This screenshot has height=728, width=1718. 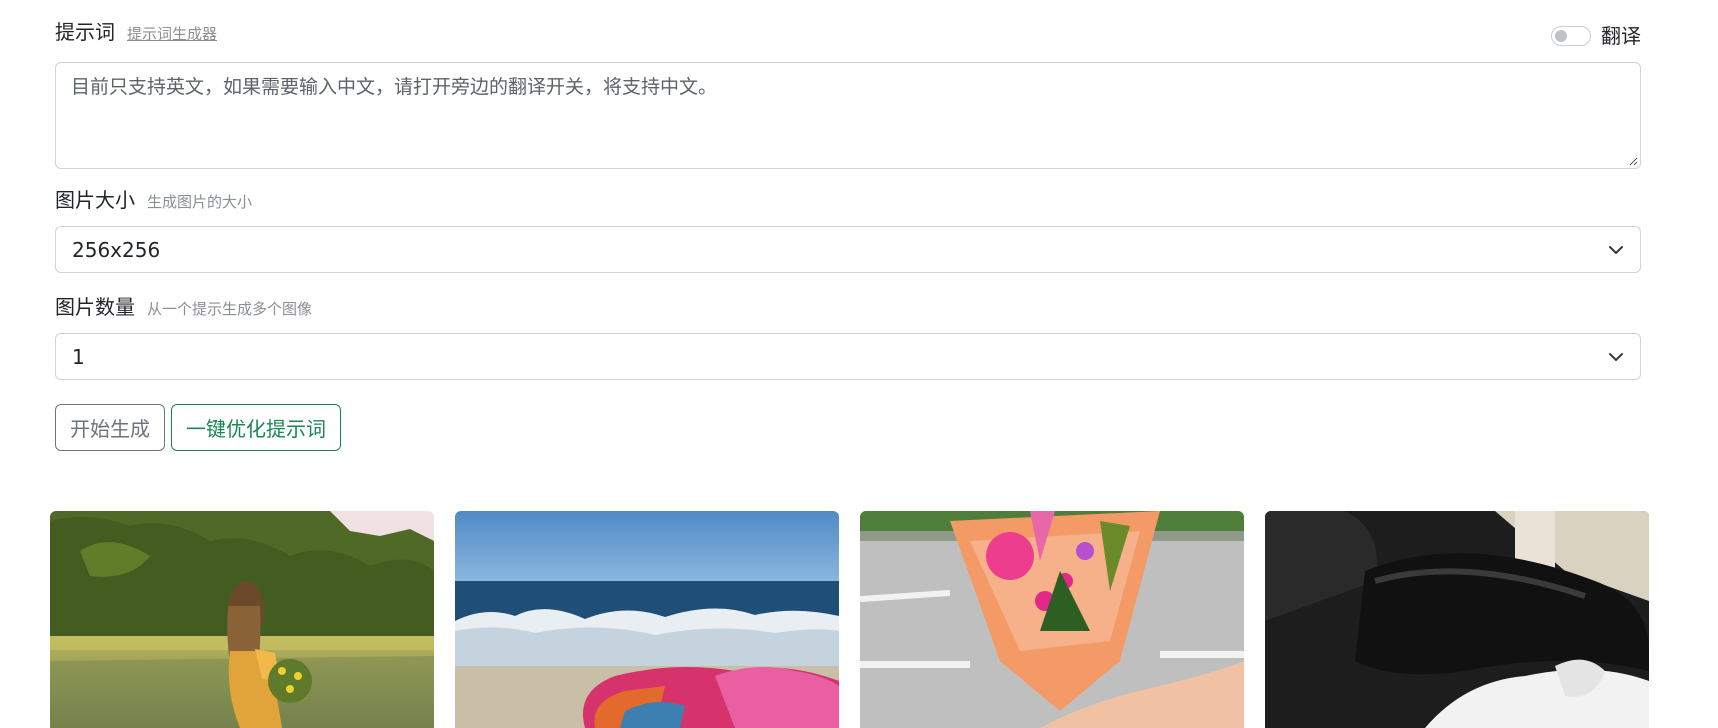 I want to click on translate-toggle-group: 翻译, so click(x=1596, y=36).